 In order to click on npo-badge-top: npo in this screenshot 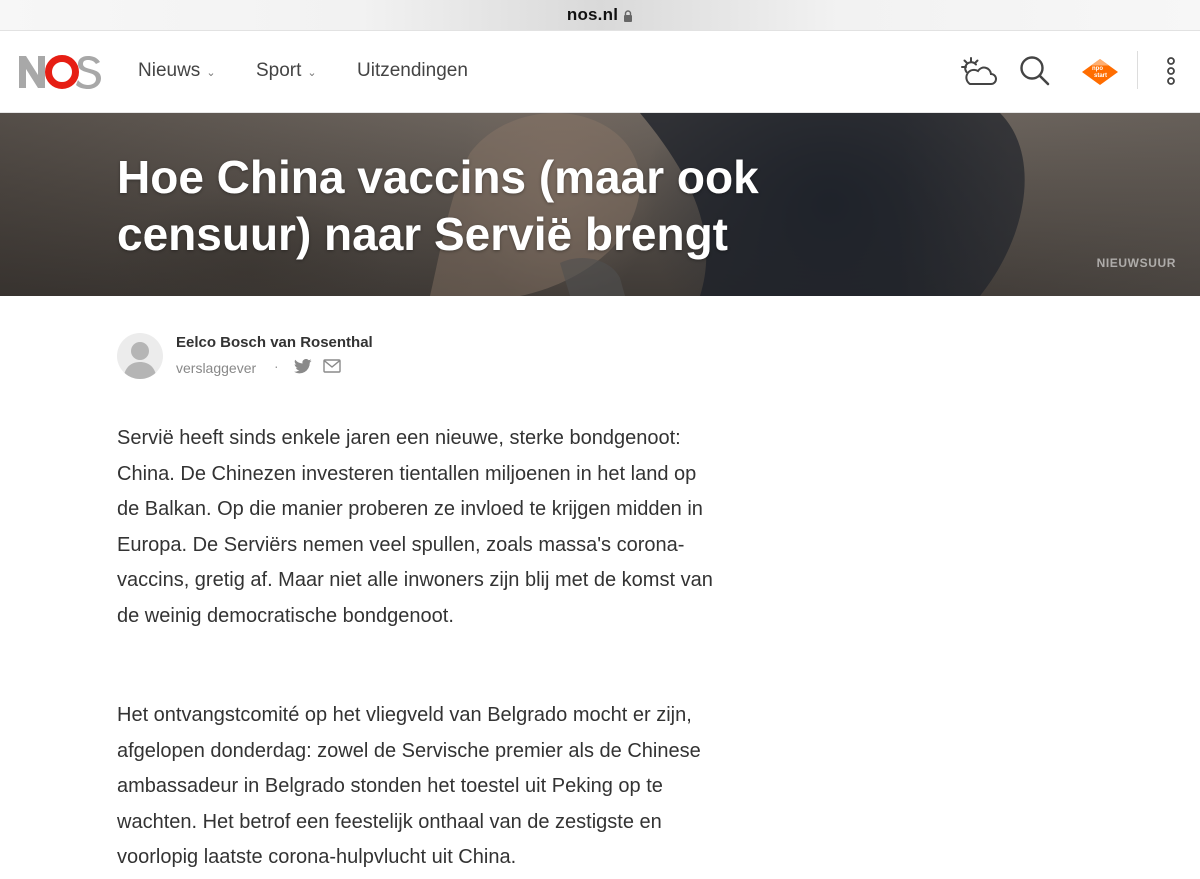, I will do `click(1097, 69)`.